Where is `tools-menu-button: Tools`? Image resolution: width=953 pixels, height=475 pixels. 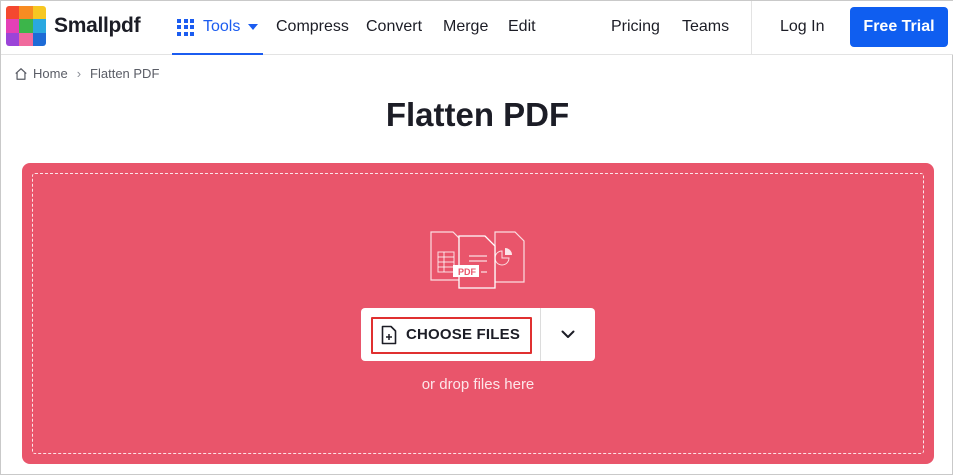
tools-menu-button: Tools is located at coordinates (218, 28).